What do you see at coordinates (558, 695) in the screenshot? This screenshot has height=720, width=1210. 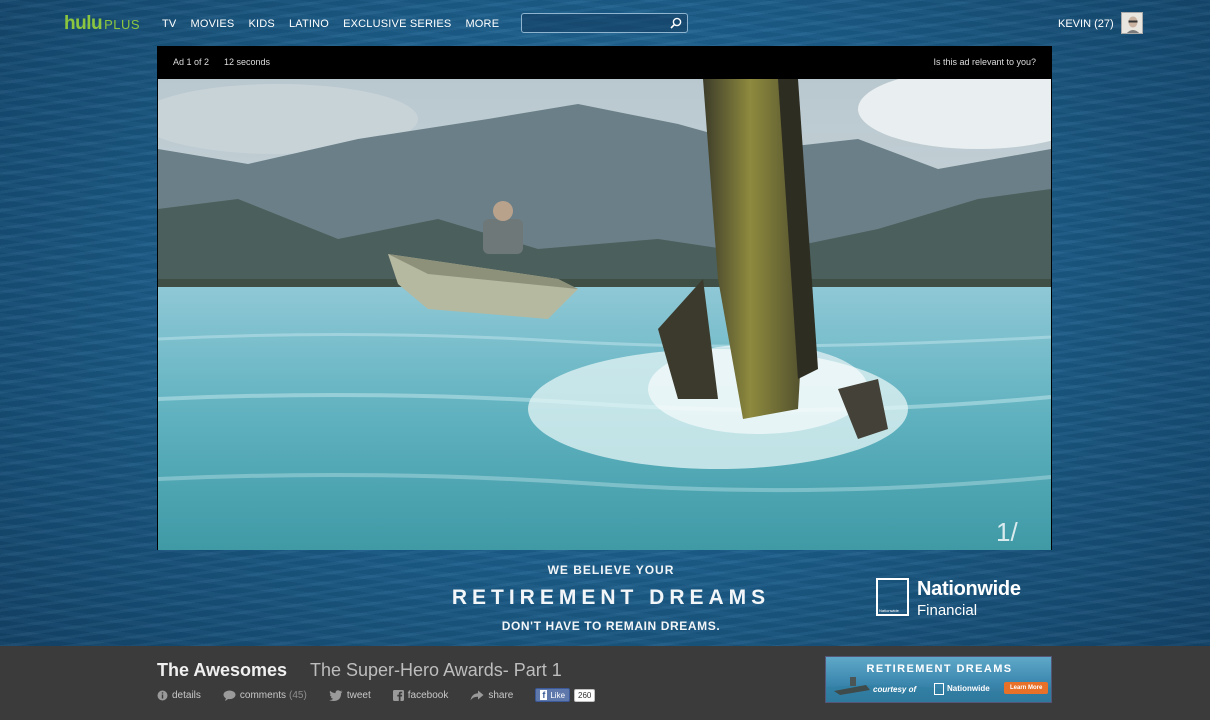 I see `like-label: Like` at bounding box center [558, 695].